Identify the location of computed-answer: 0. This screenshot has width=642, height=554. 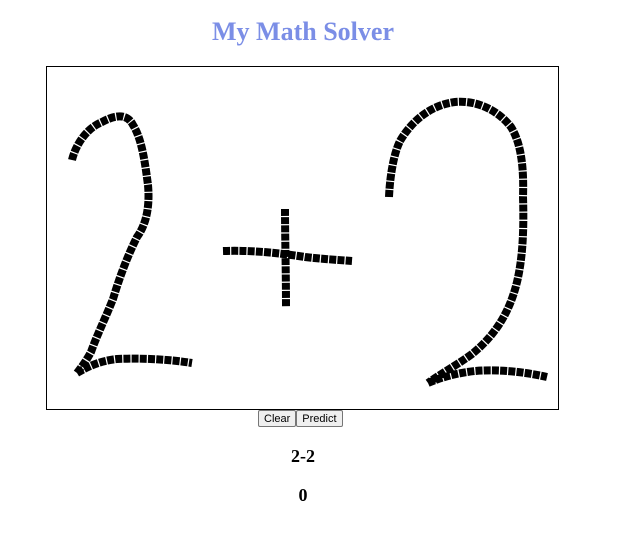
(303, 495).